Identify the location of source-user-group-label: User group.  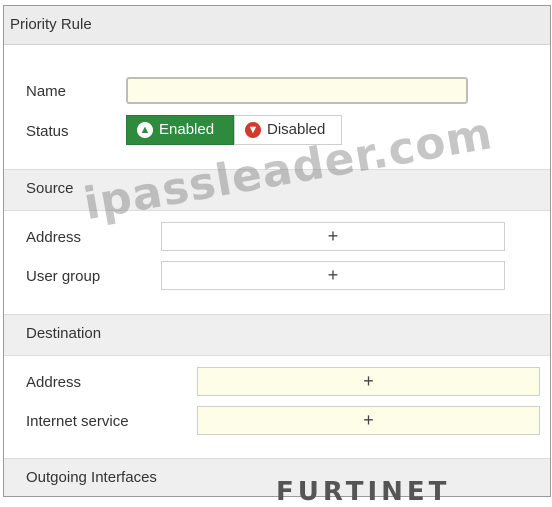
(63, 276).